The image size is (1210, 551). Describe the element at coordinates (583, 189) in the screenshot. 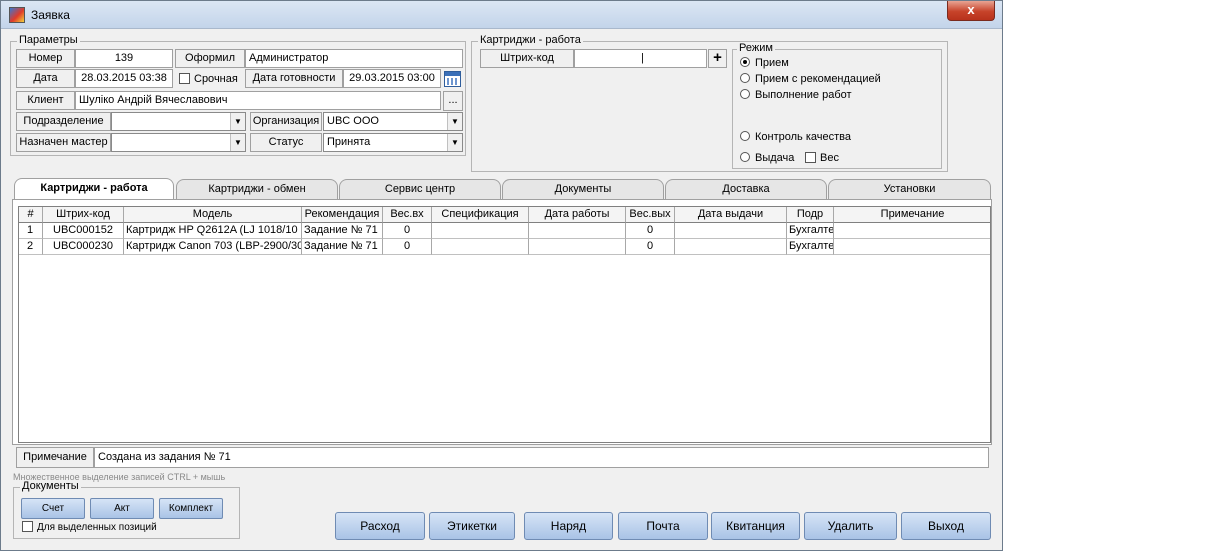

I see `tab-documents: Документы` at that location.